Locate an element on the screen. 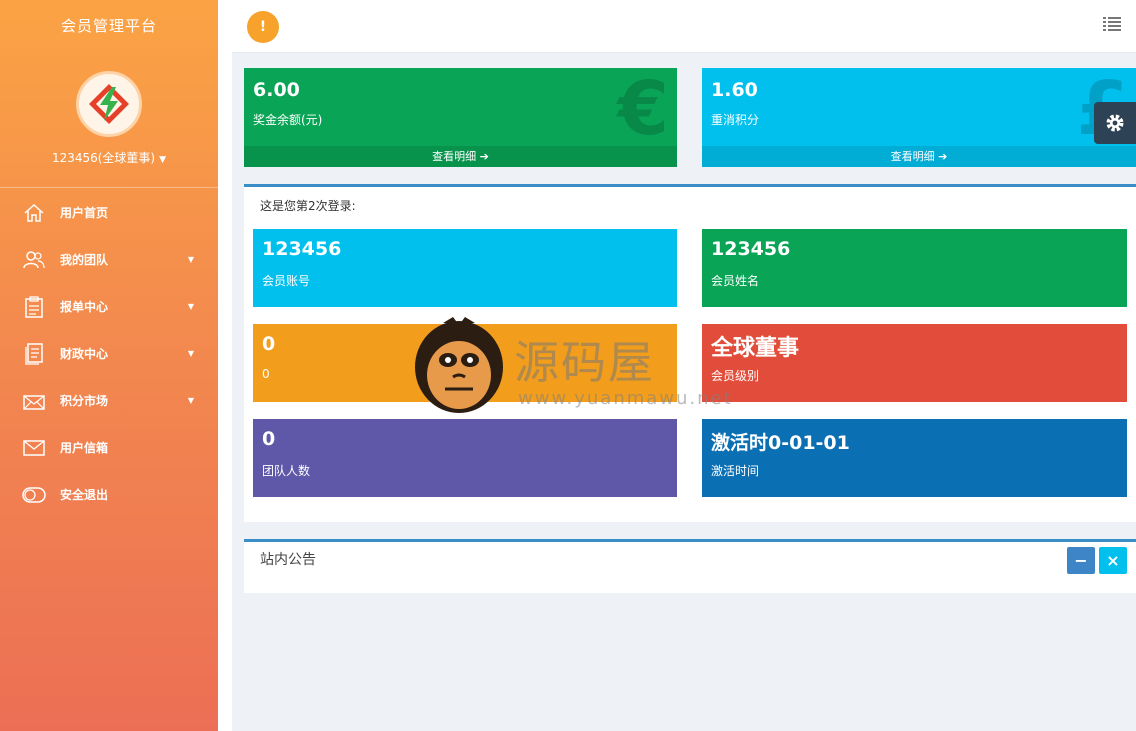  sidebar-item-label: 安全退出 is located at coordinates (84, 495).